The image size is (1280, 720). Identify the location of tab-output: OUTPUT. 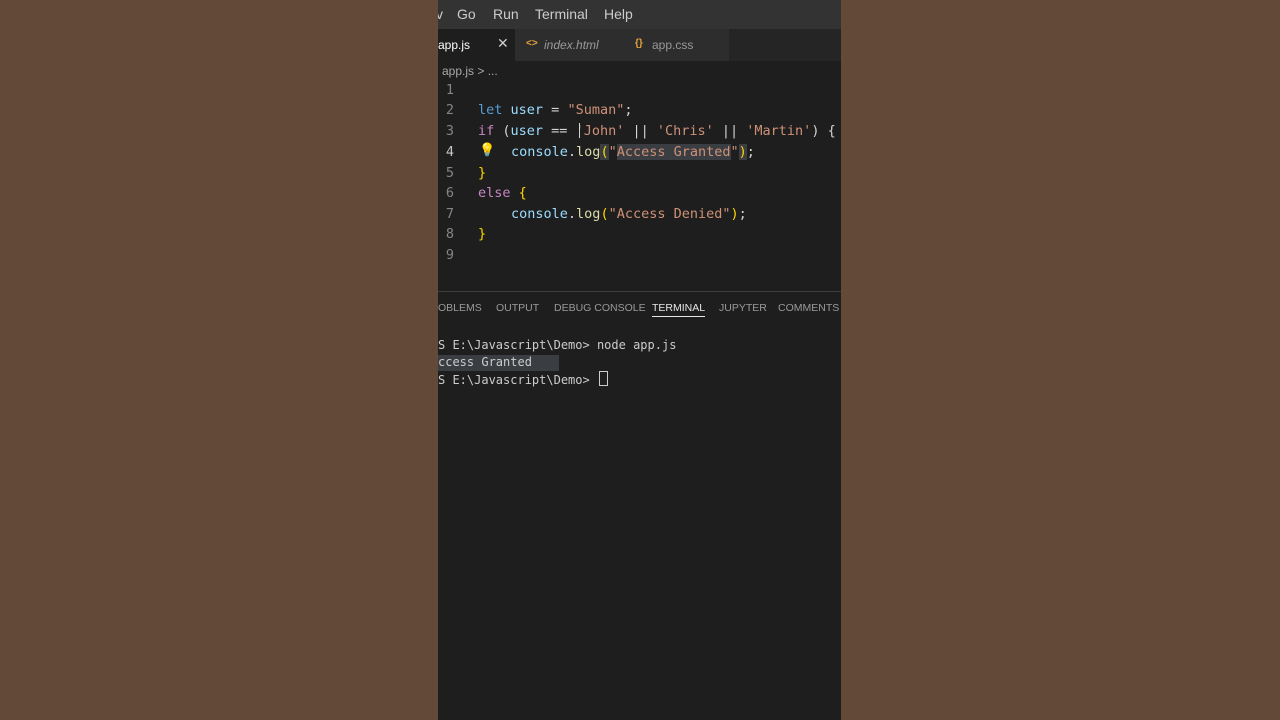
(517, 308).